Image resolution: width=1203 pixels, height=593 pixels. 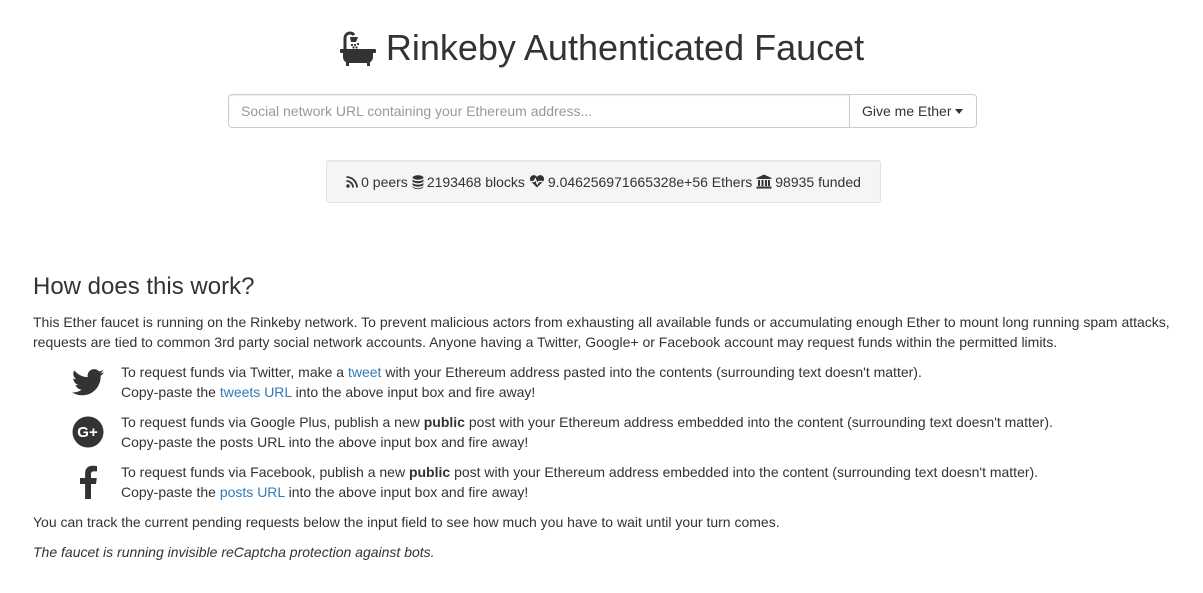 What do you see at coordinates (959, 111) in the screenshot?
I see `caret-down-icon` at bounding box center [959, 111].